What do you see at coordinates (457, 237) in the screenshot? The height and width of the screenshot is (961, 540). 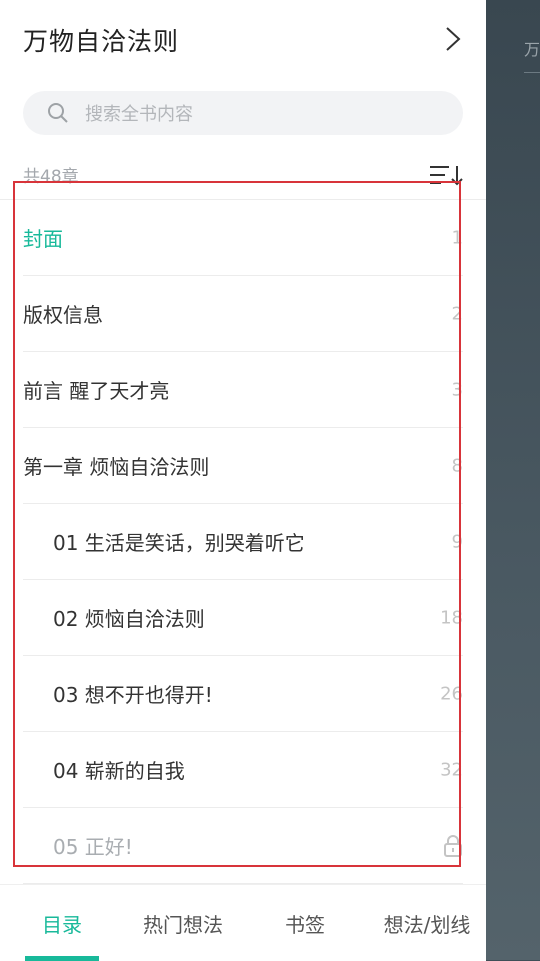 I see `toc-item-page: 1` at bounding box center [457, 237].